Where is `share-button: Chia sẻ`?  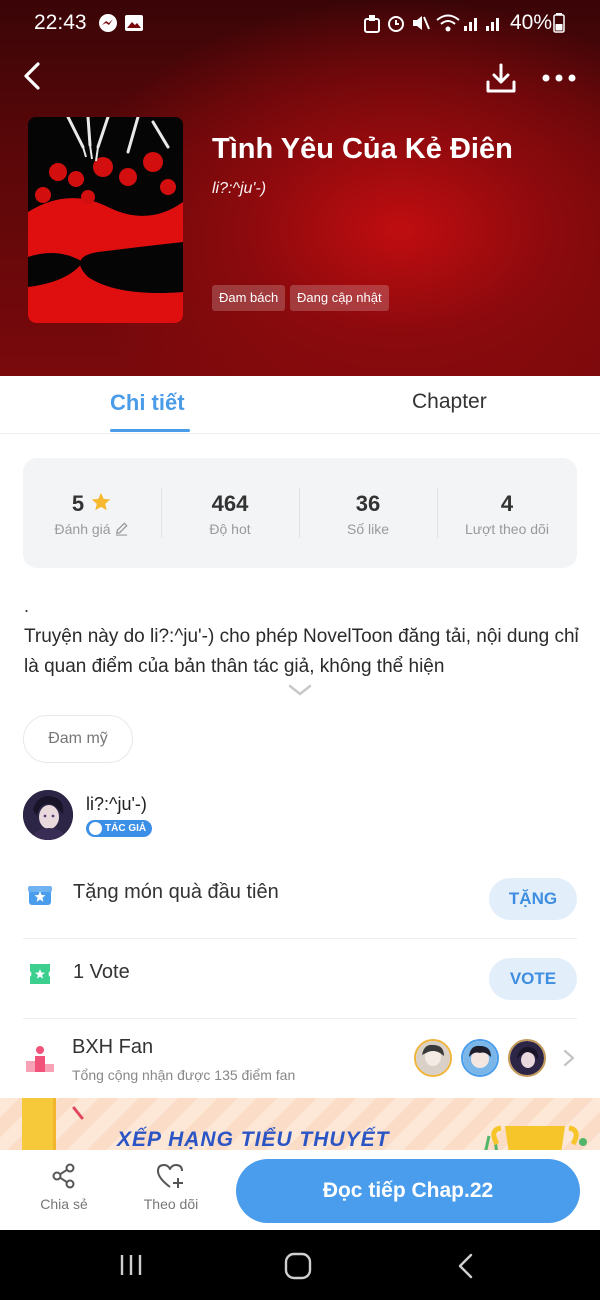
share-button: Chia sẻ is located at coordinates (64, 1187).